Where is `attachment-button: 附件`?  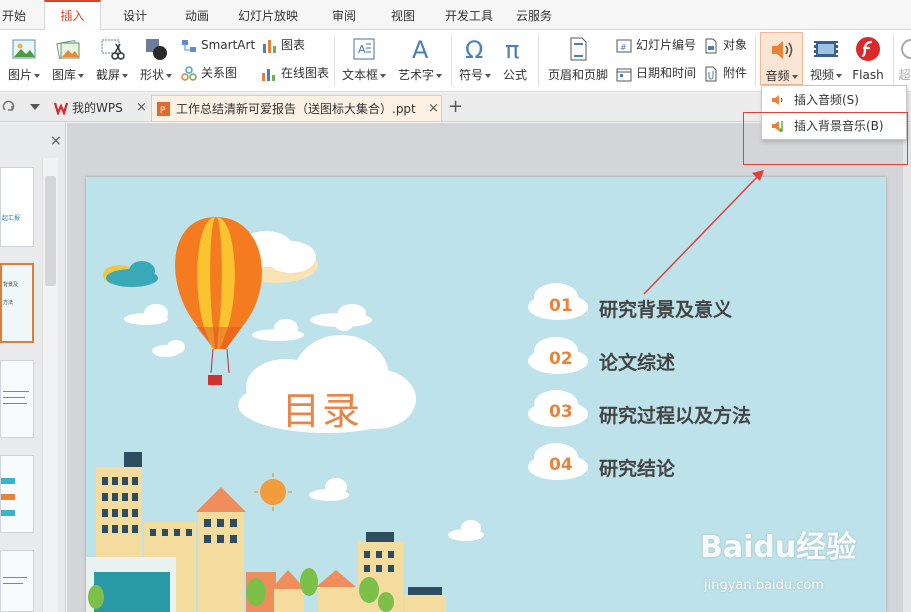
attachment-button: 附件 is located at coordinates (725, 73).